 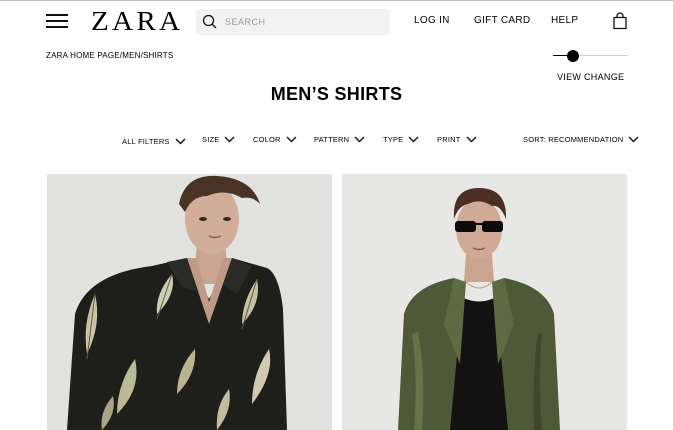 What do you see at coordinates (432, 20) in the screenshot?
I see `login-link: LOG IN` at bounding box center [432, 20].